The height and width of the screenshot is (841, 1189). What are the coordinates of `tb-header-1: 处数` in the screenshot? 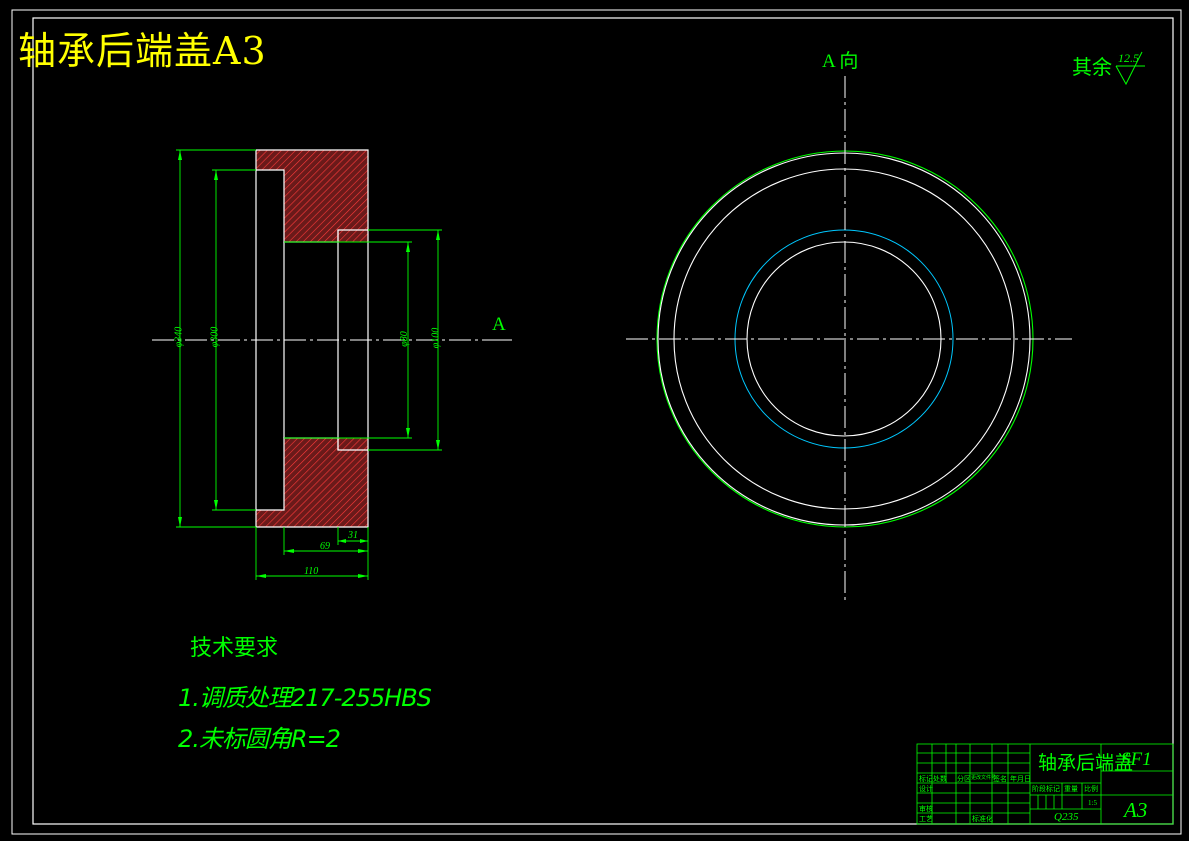 It's located at (940, 779).